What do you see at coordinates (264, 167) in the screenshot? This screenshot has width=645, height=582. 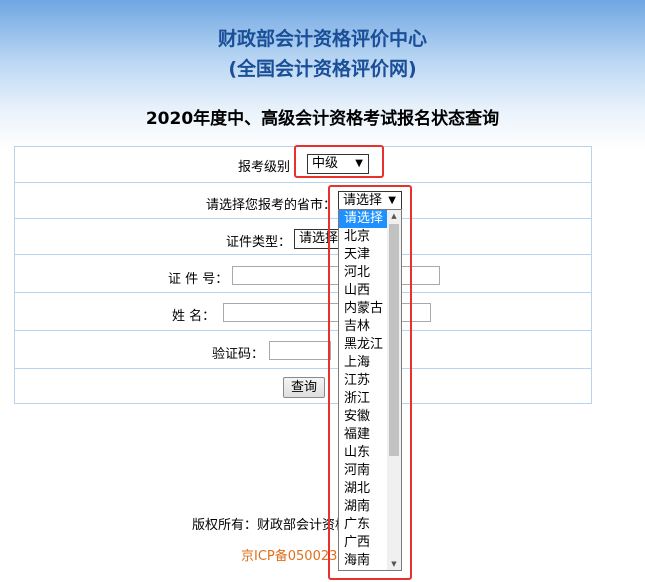 I see `level-label: 报考级别` at bounding box center [264, 167].